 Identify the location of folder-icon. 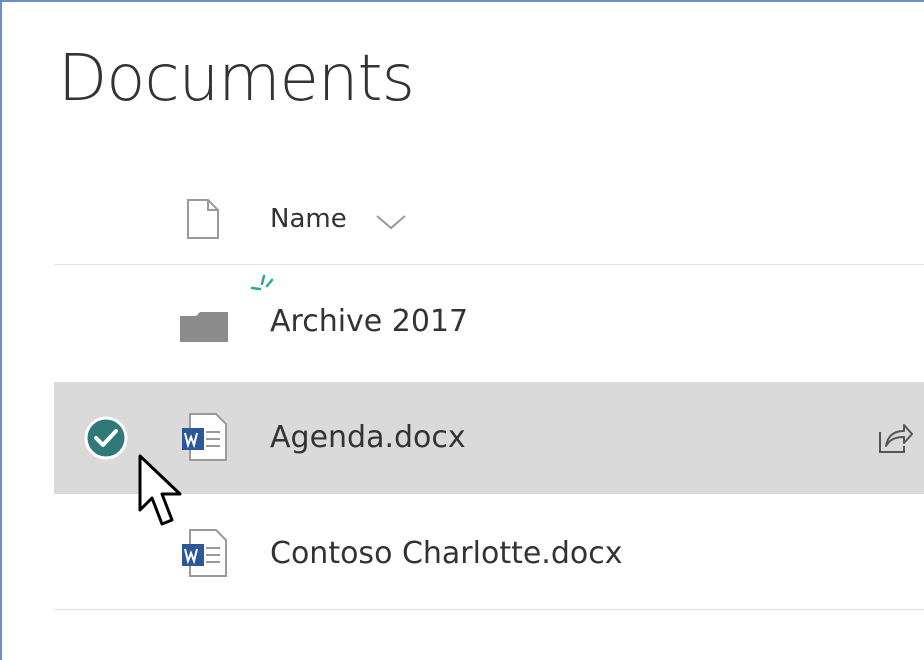
(204, 327).